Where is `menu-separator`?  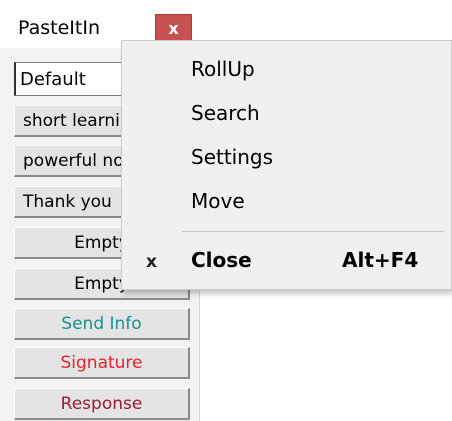
menu-separator is located at coordinates (313, 231).